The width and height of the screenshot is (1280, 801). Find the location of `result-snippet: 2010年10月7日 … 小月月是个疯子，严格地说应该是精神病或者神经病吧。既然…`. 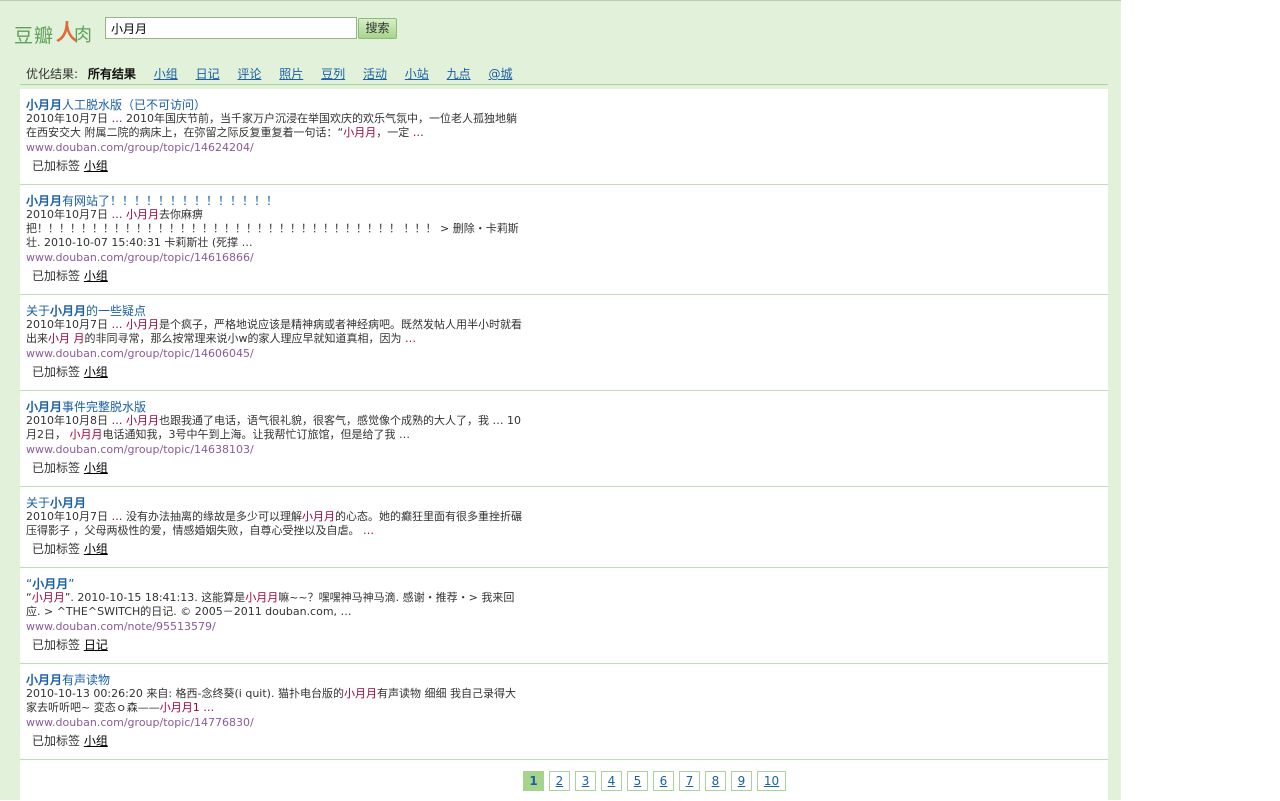

result-snippet: 2010年10月7日 … 小月月是个疯子，严格地说应该是精神病或者神经病吧。既然… is located at coordinates (276, 332).